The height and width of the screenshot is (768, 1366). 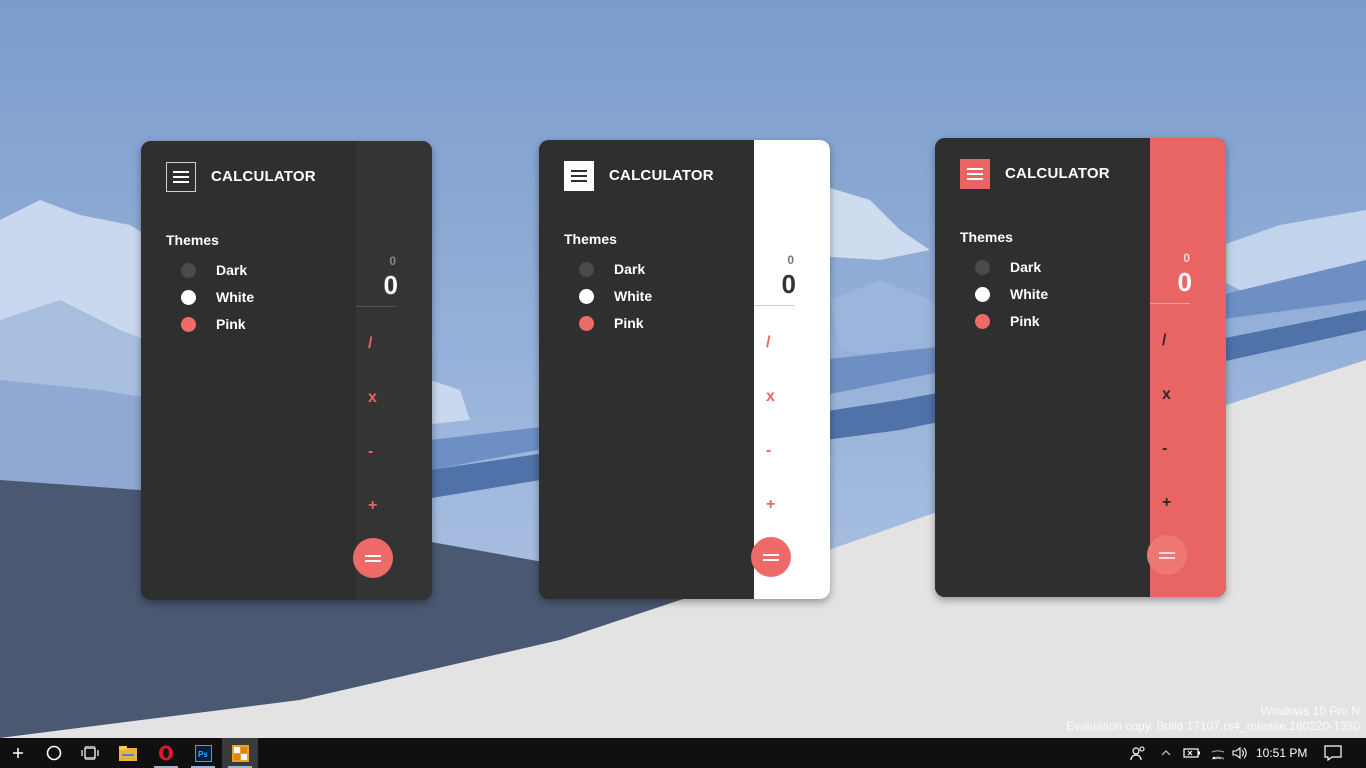 What do you see at coordinates (1281, 753) in the screenshot?
I see `clock: 10:51 PM` at bounding box center [1281, 753].